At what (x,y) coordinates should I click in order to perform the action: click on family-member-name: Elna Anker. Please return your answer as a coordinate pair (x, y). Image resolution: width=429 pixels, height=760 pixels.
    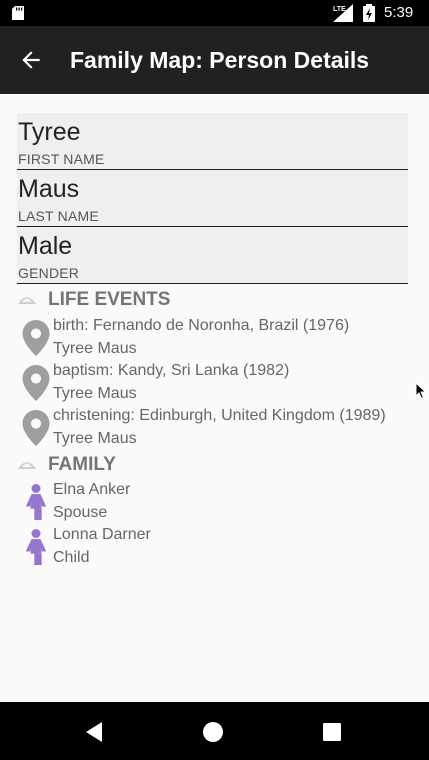
    Looking at the image, I should click on (92, 489).